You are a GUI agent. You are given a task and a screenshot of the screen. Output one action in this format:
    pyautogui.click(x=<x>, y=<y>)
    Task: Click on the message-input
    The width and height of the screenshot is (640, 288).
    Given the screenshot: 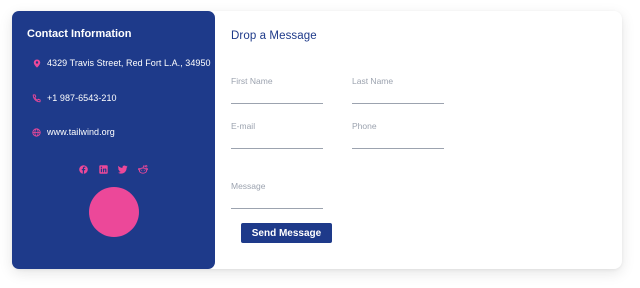 What is the action you would take?
    pyautogui.click(x=277, y=200)
    